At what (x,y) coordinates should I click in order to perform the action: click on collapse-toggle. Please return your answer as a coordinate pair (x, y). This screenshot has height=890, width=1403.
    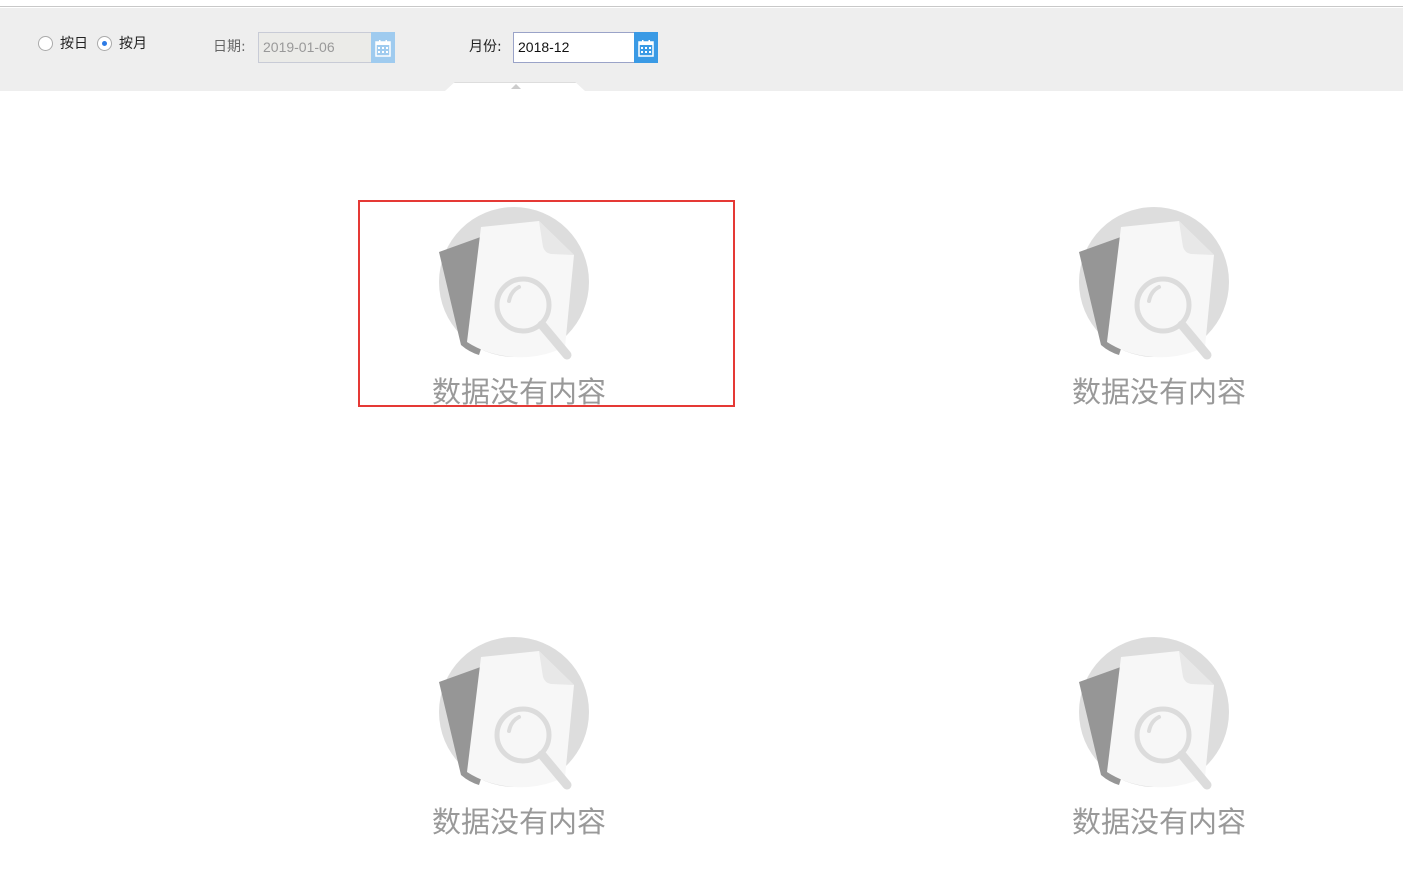
    Looking at the image, I should click on (515, 86).